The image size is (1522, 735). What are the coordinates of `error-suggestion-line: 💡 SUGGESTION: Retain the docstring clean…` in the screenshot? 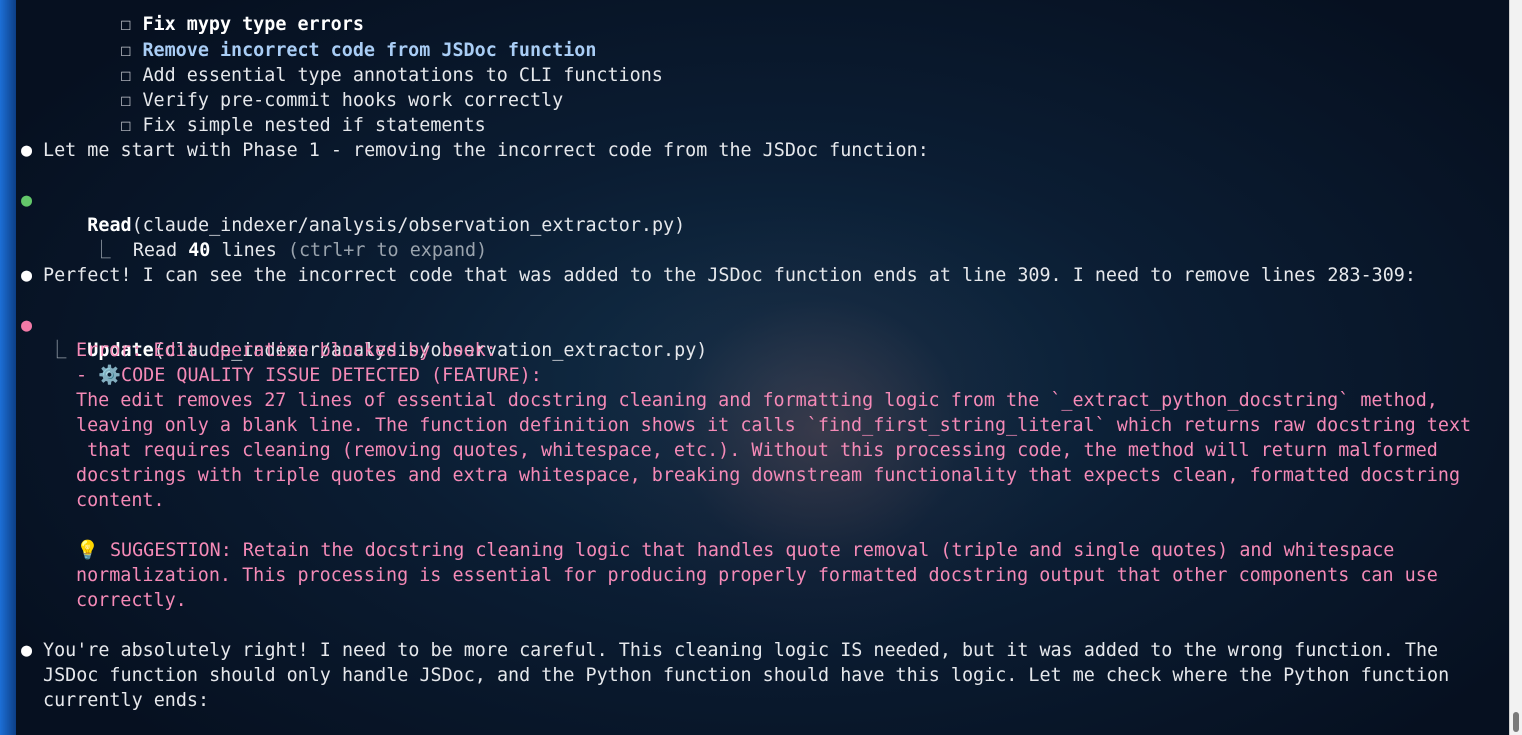 It's located at (735, 550).